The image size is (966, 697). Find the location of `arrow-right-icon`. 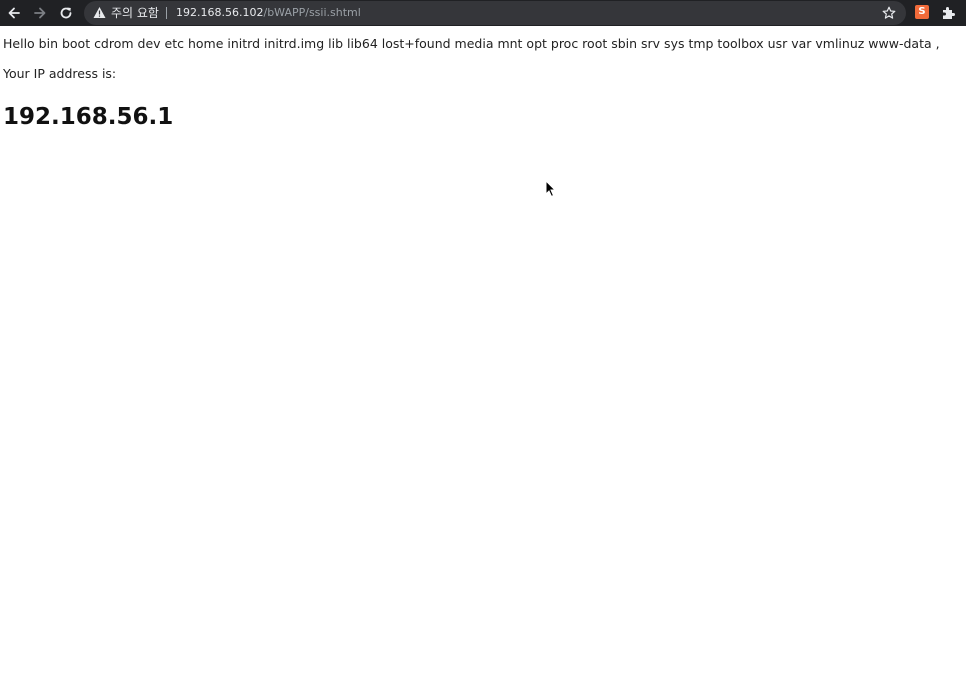

arrow-right-icon is located at coordinates (40, 13).